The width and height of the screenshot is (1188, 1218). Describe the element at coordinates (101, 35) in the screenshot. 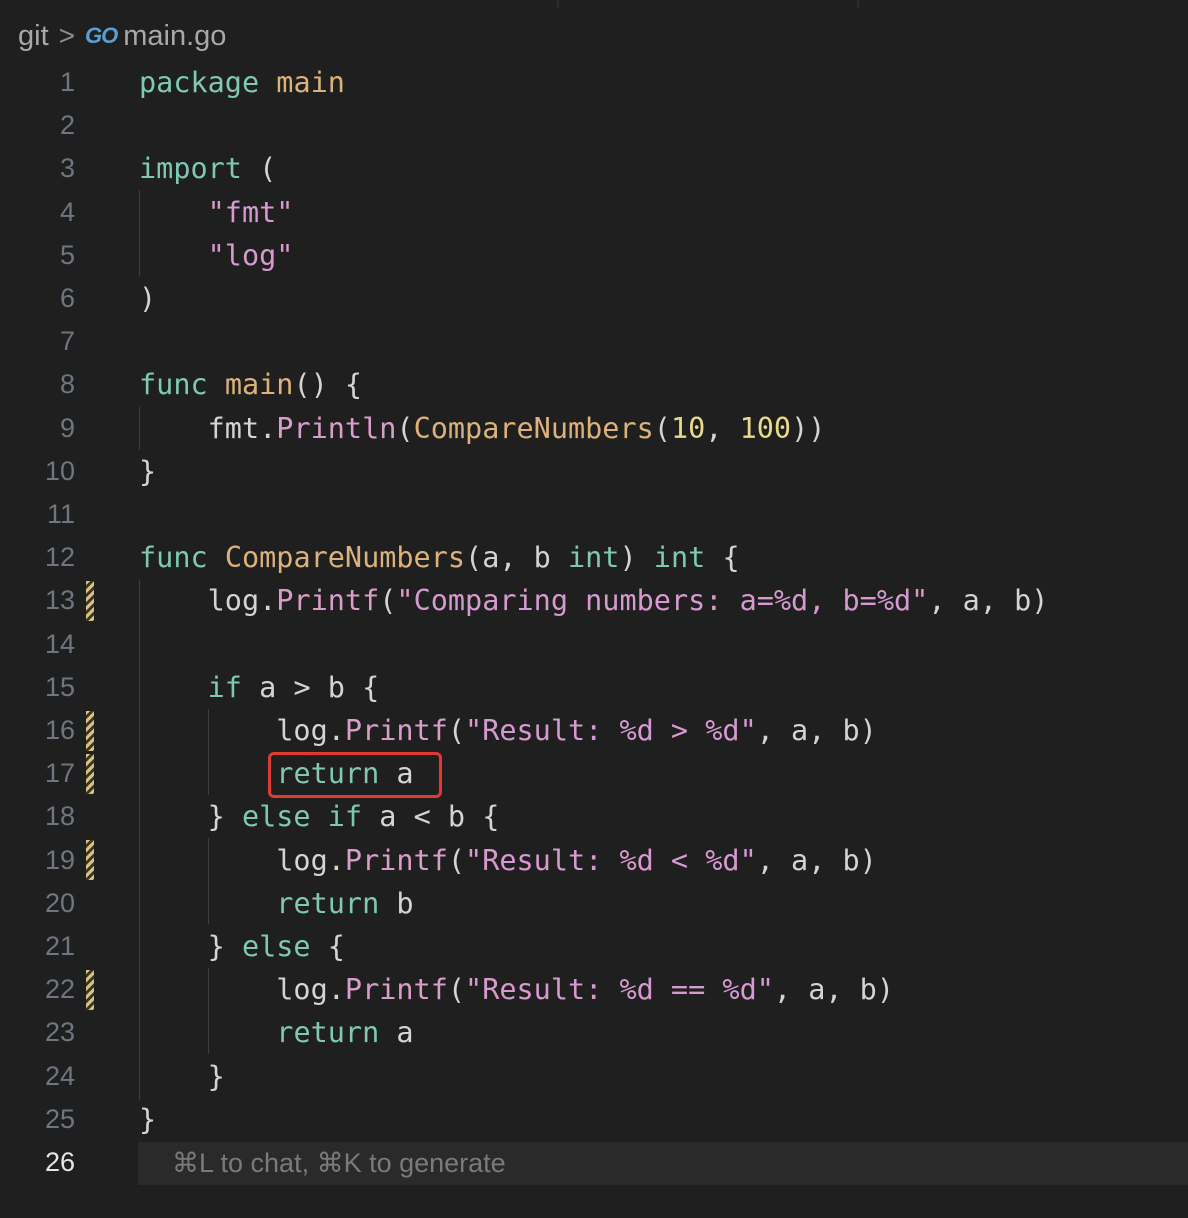

I see `go-icon: GO` at that location.